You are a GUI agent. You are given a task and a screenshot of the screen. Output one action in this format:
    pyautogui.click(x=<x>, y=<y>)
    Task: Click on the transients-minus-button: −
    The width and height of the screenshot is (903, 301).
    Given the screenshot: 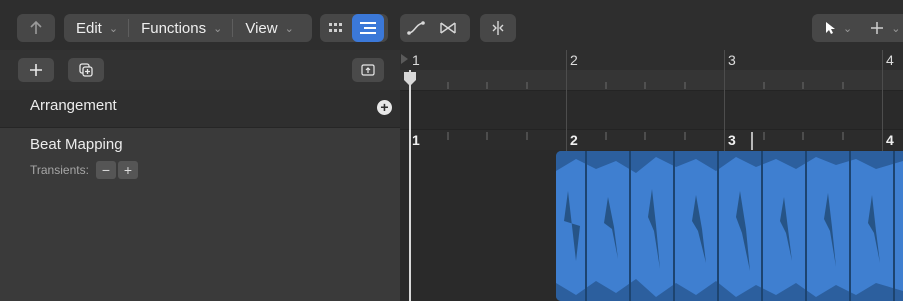 What is the action you would take?
    pyautogui.click(x=106, y=170)
    